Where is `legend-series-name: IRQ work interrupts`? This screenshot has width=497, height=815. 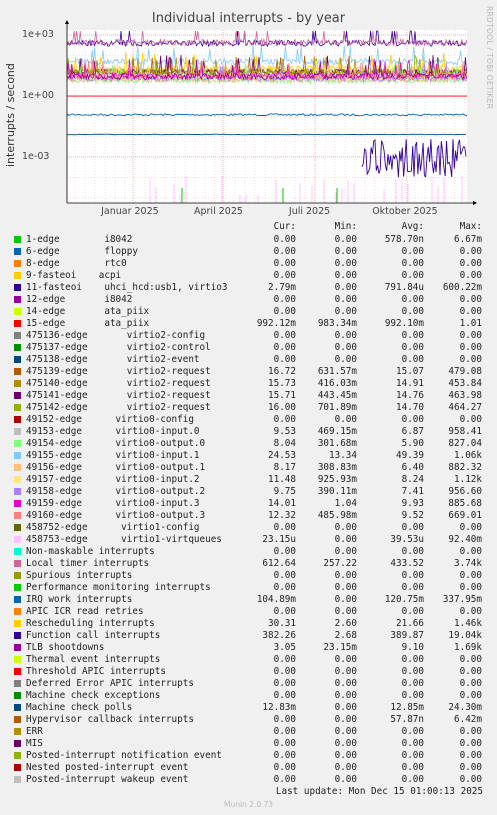
legend-series-name: IRQ work interrupts is located at coordinates (79, 599).